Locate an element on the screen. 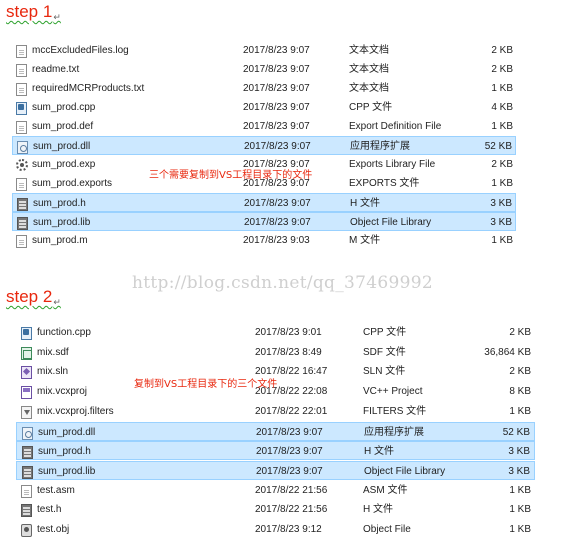 The width and height of the screenshot is (565, 547). file-name: requiredMCRProducts.txt is located at coordinates (88, 88).